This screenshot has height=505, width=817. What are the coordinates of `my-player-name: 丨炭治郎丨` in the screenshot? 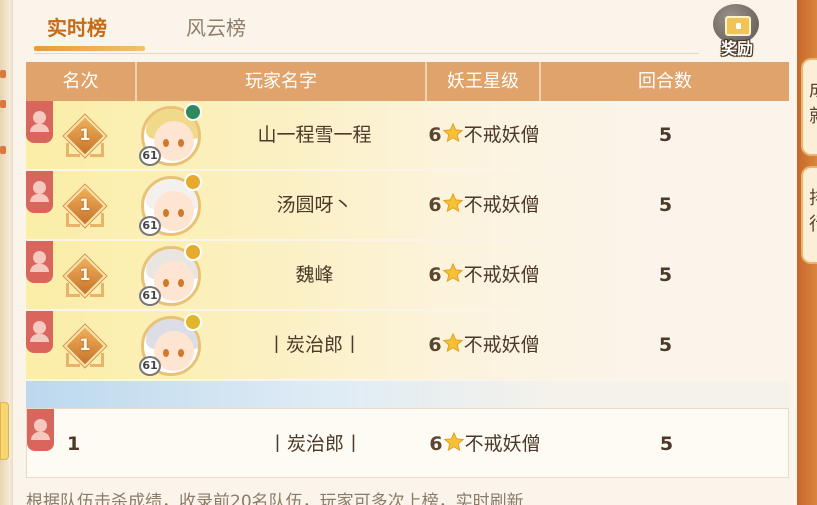 It's located at (315, 444).